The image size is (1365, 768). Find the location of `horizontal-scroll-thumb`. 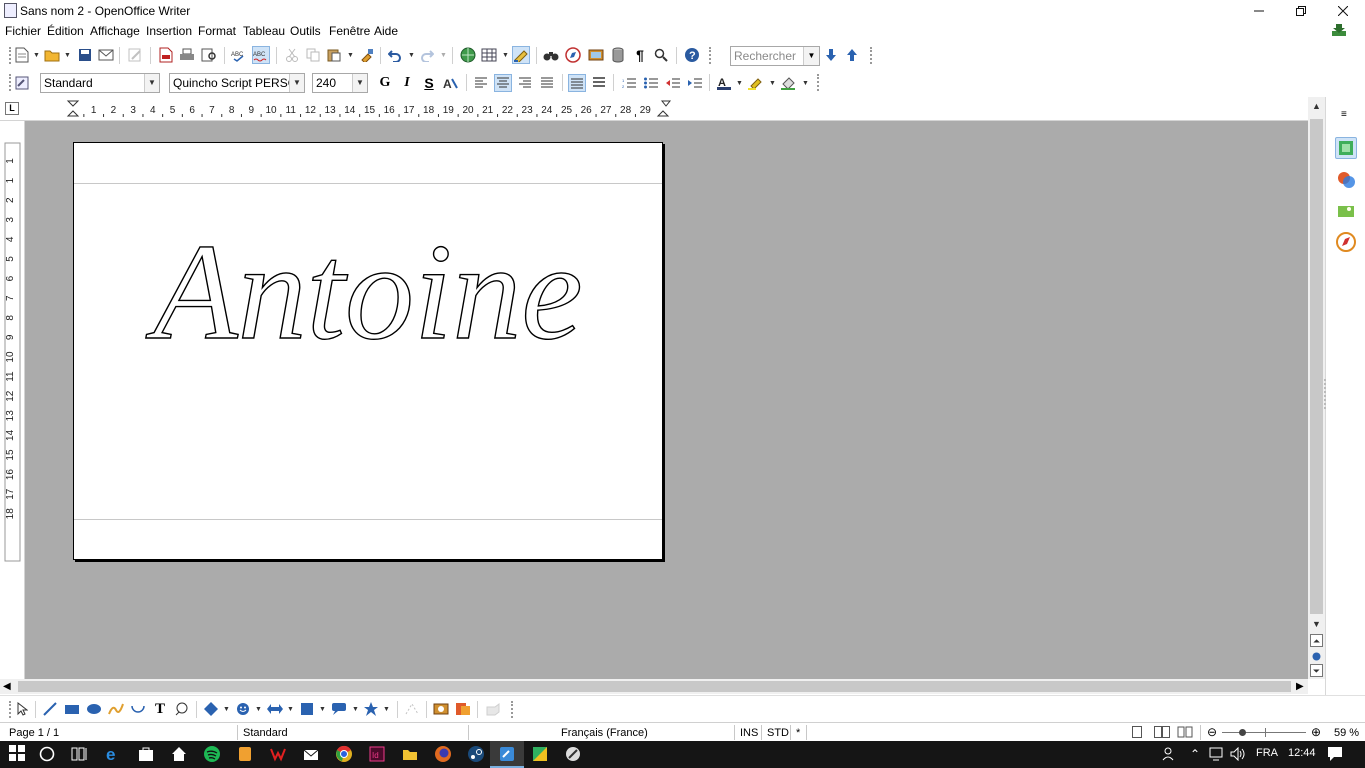

horizontal-scroll-thumb is located at coordinates (654, 686).